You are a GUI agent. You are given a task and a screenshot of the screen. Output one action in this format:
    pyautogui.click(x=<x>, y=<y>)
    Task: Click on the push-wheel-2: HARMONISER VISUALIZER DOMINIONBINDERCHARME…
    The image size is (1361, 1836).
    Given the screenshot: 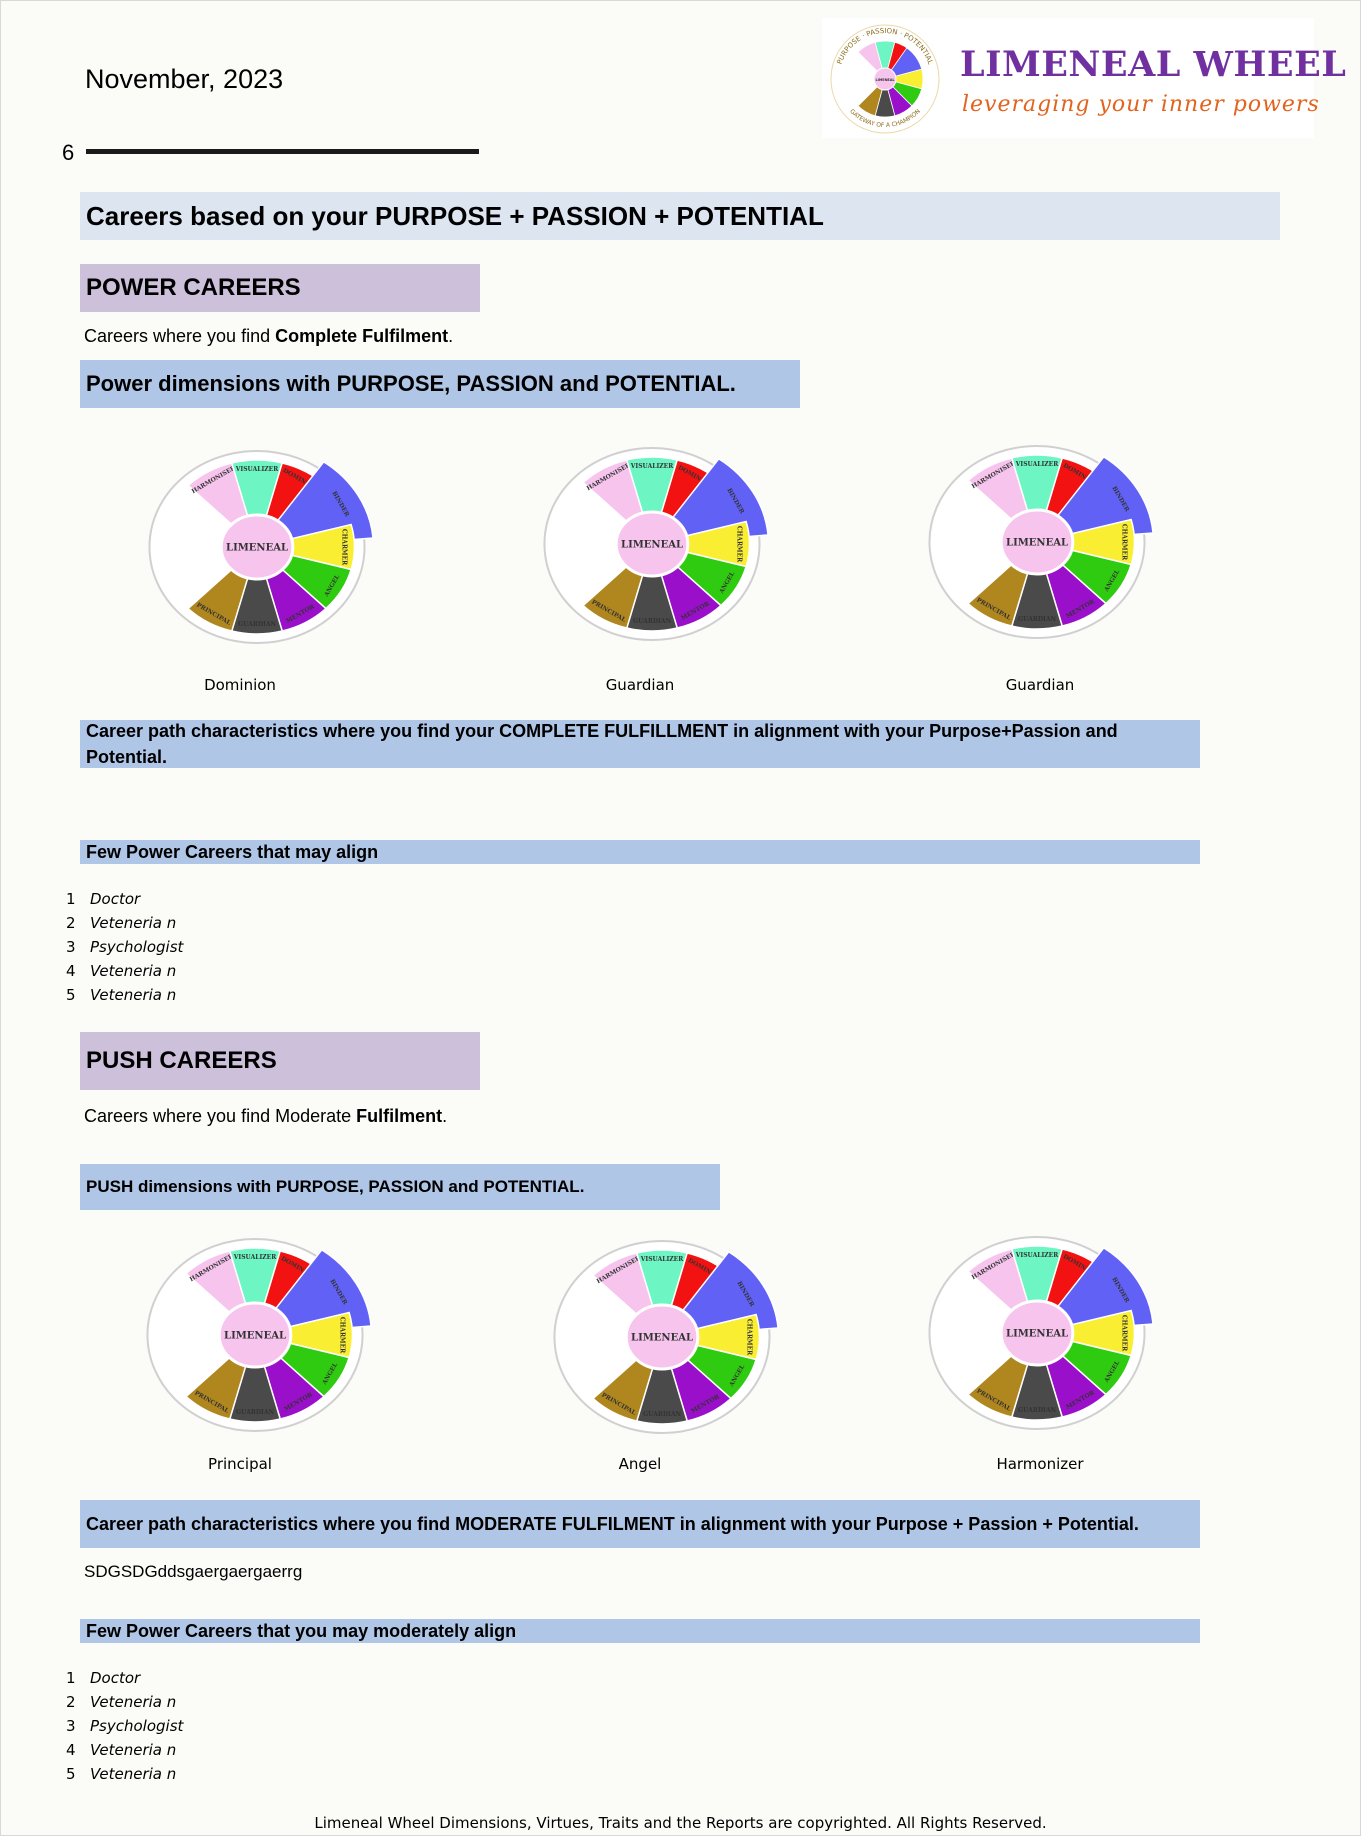 What is the action you would take?
    pyautogui.click(x=666, y=1337)
    